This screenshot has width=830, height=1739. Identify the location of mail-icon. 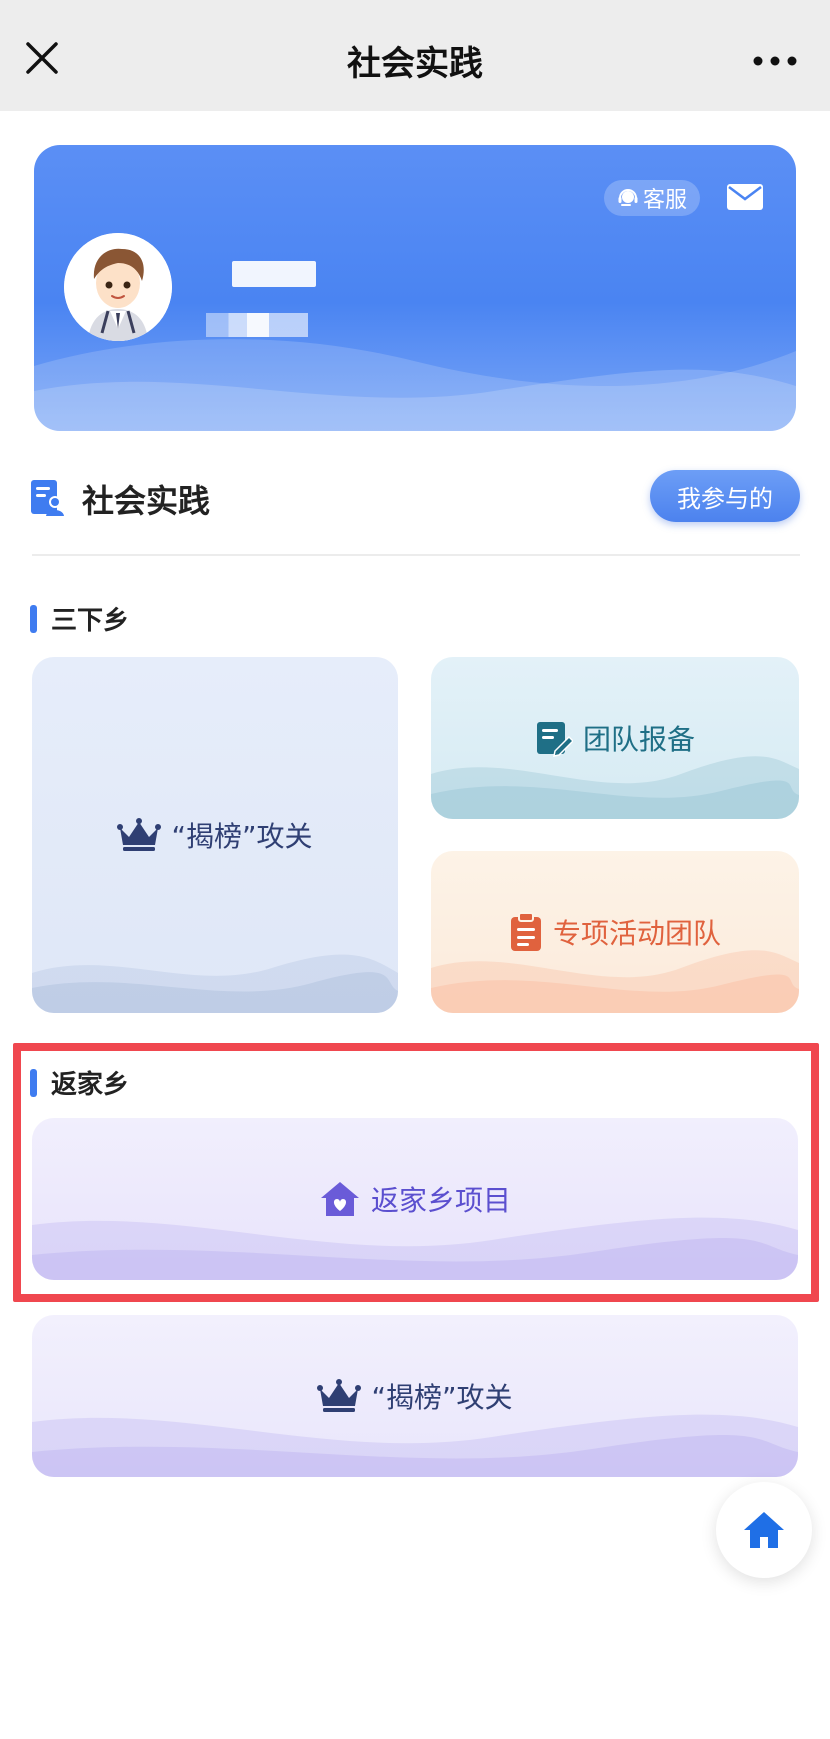
(745, 197).